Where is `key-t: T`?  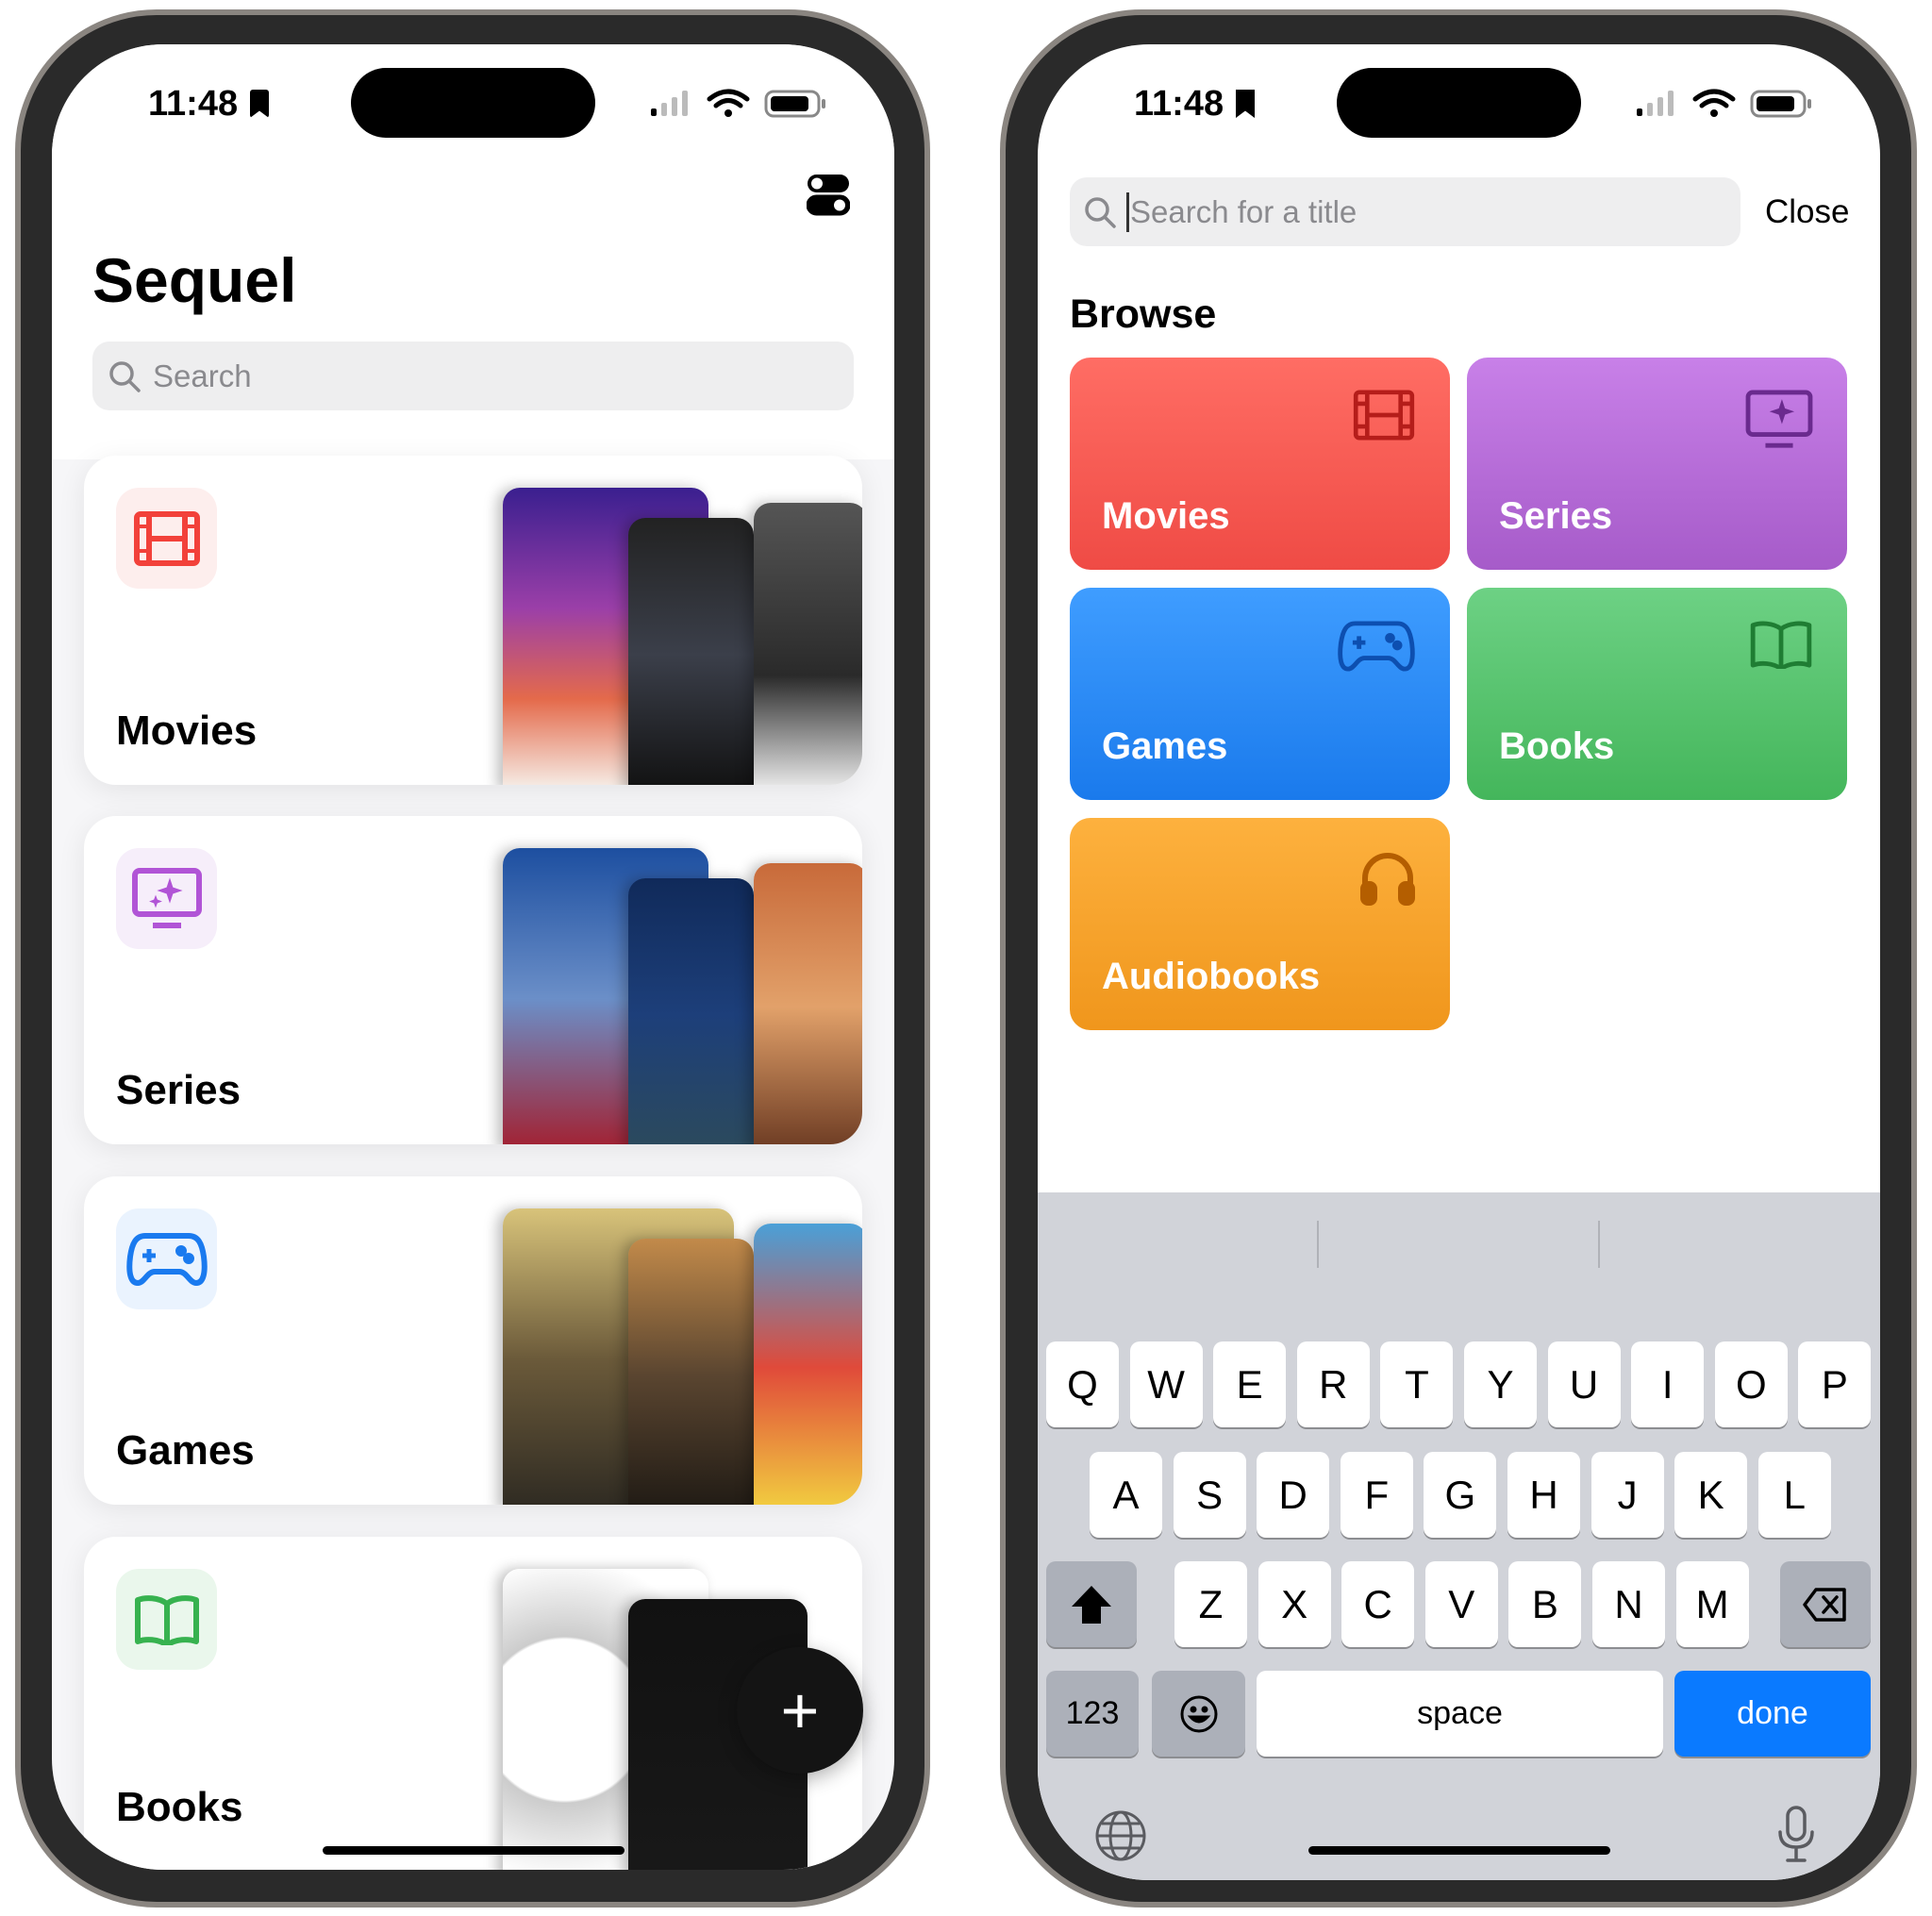 key-t: T is located at coordinates (1417, 1384).